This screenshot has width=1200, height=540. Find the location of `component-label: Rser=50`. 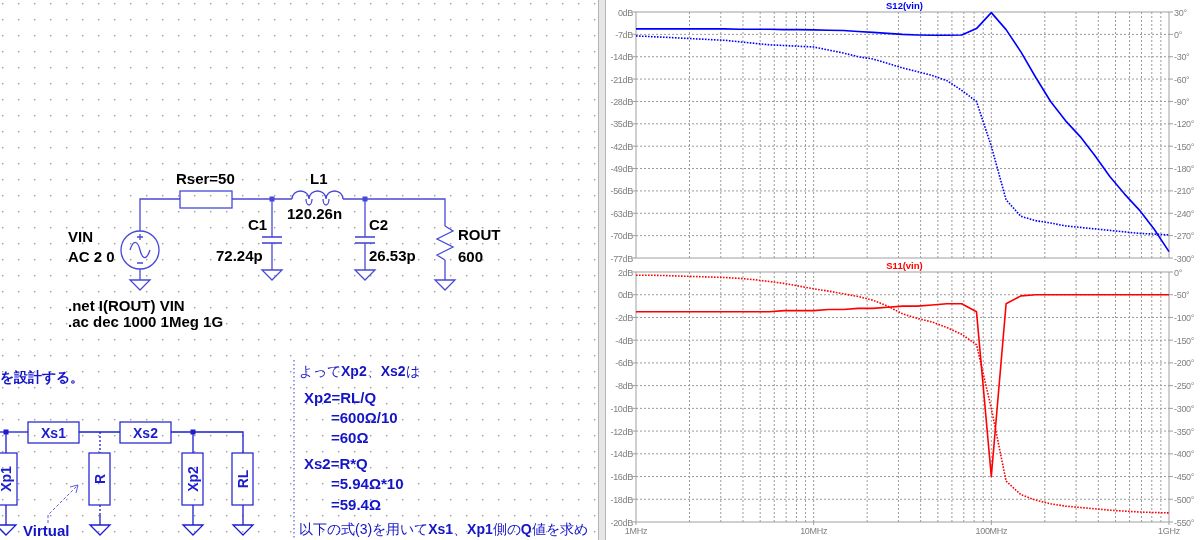

component-label: Rser=50 is located at coordinates (205, 178).